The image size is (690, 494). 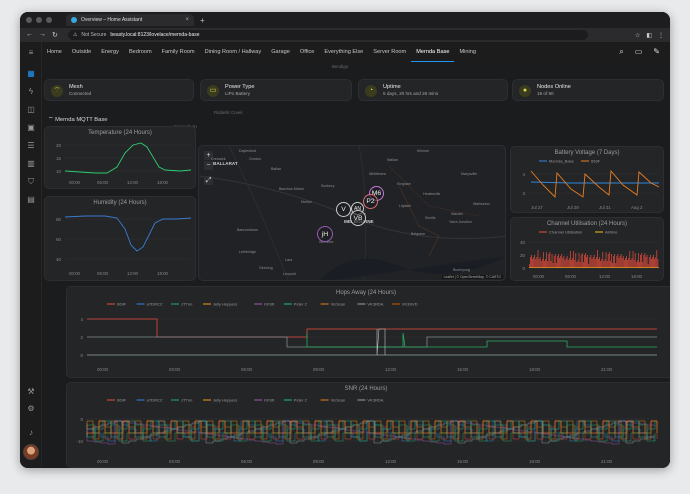 What do you see at coordinates (467, 52) in the screenshot?
I see `tab-mining: Mining` at bounding box center [467, 52].